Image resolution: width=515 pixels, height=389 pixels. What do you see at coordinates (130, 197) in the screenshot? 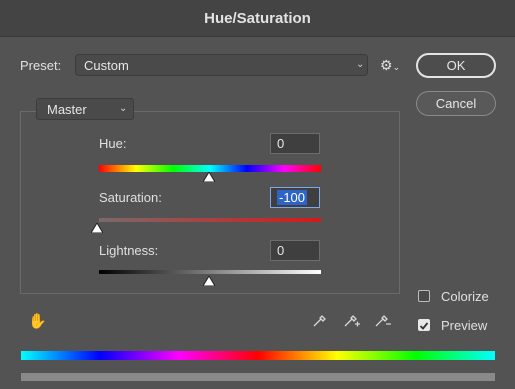
I see `saturation-label: Saturation:` at bounding box center [130, 197].